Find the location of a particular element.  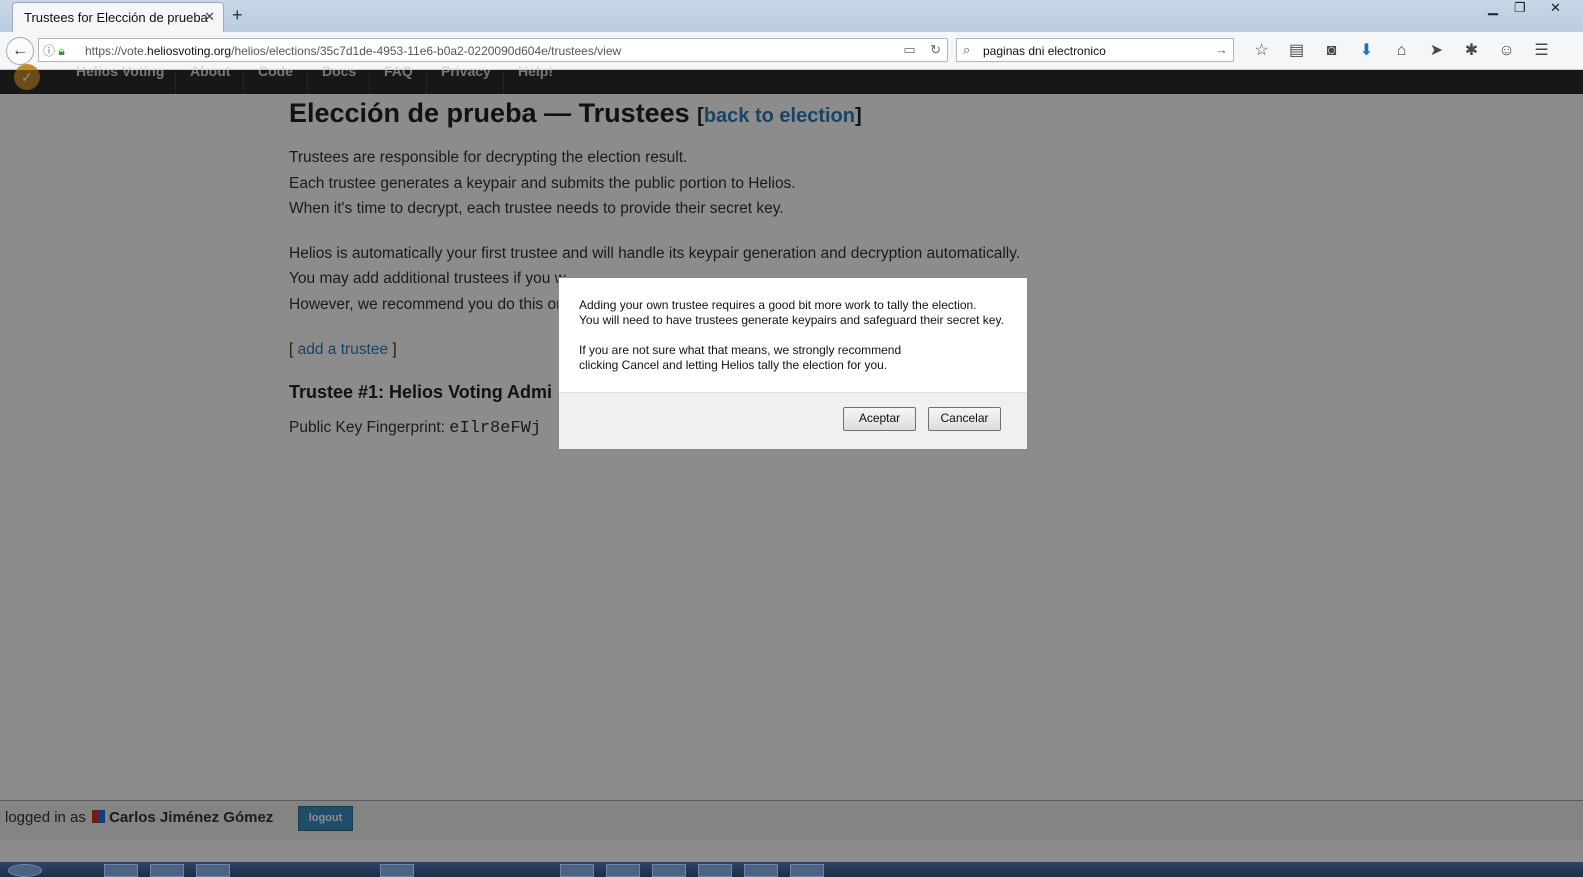

home-icon: ⌂ is located at coordinates (1401, 51).